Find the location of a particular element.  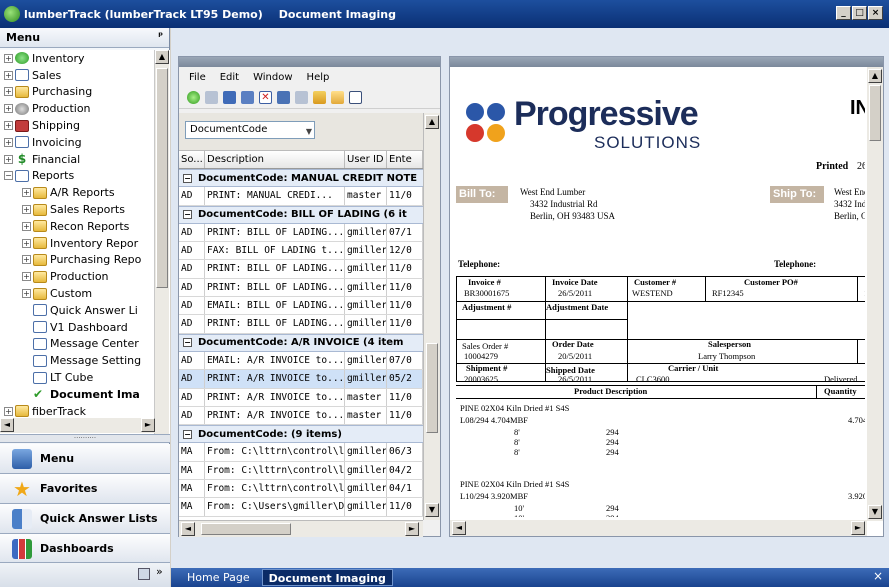

grid-scroll-right: ► is located at coordinates (412, 529).